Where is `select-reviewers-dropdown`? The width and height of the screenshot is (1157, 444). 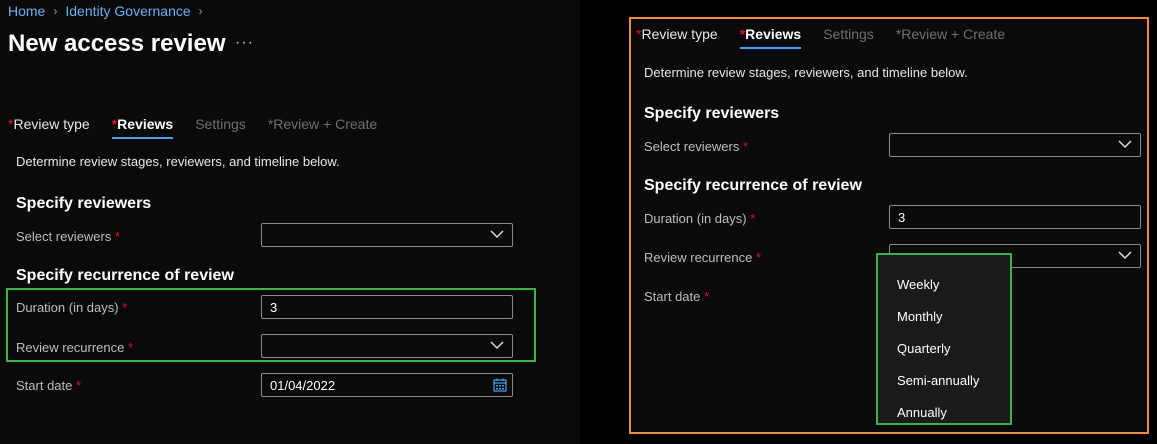 select-reviewers-dropdown is located at coordinates (387, 235).